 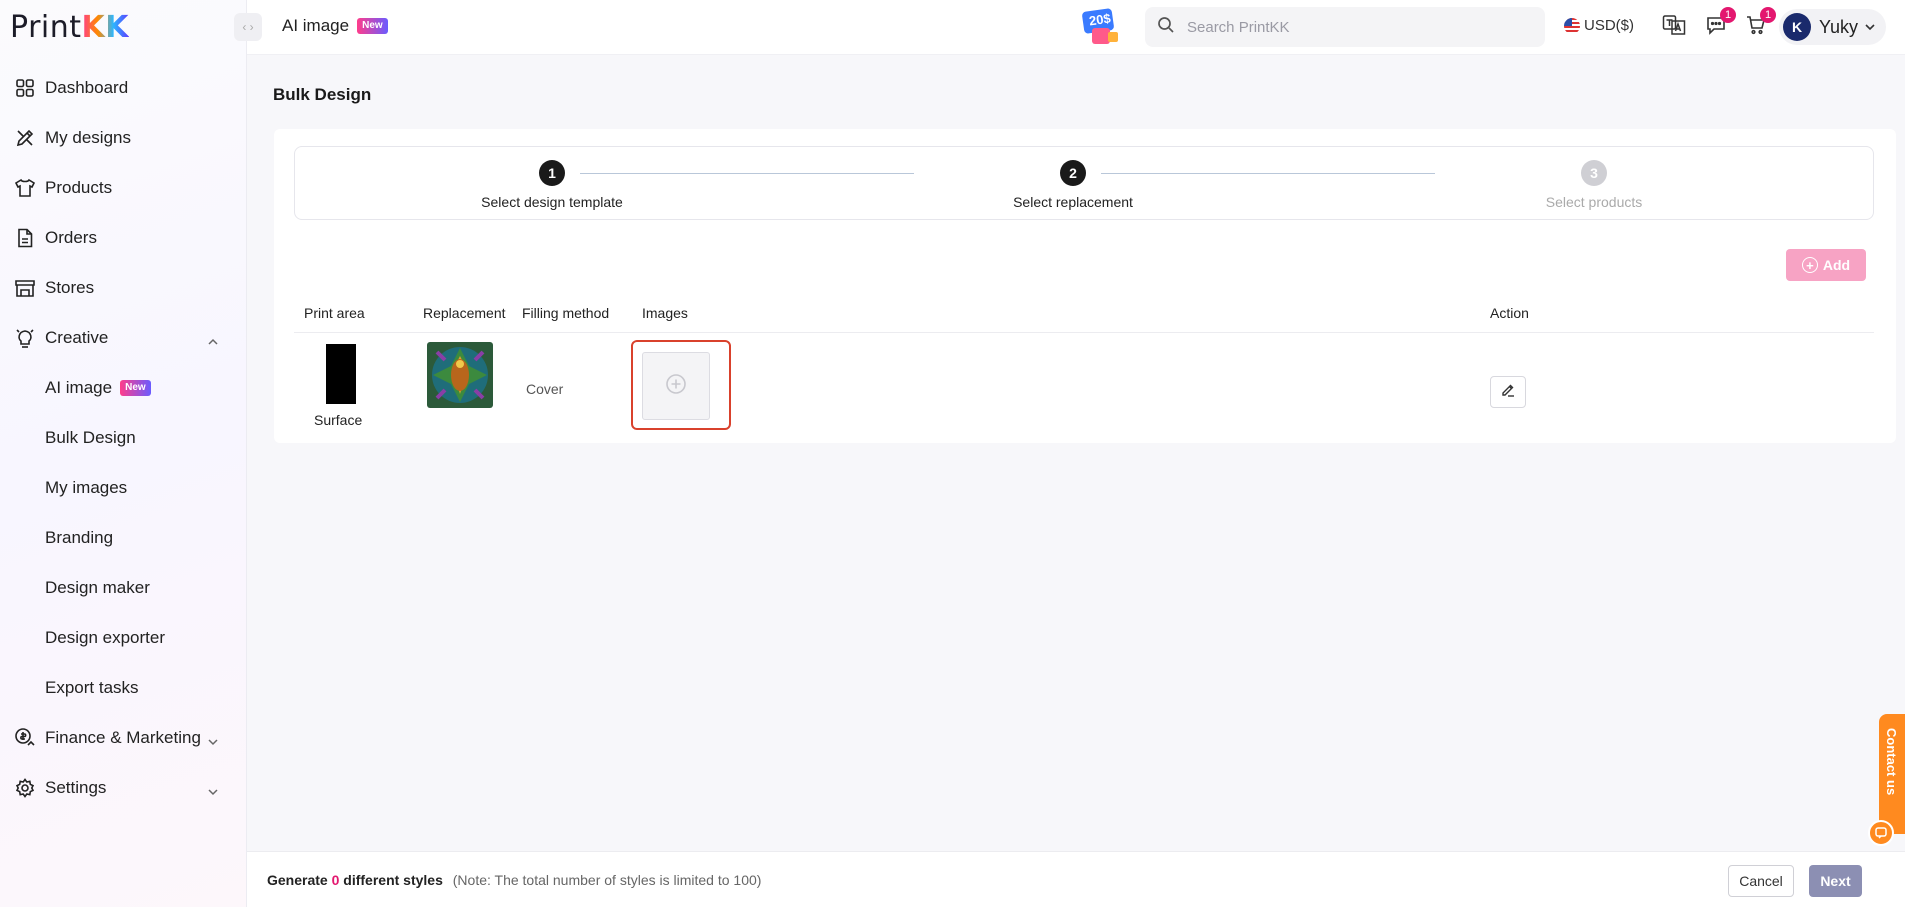 I want to click on sidebar-subitem-label: Bulk Design, so click(x=90, y=437).